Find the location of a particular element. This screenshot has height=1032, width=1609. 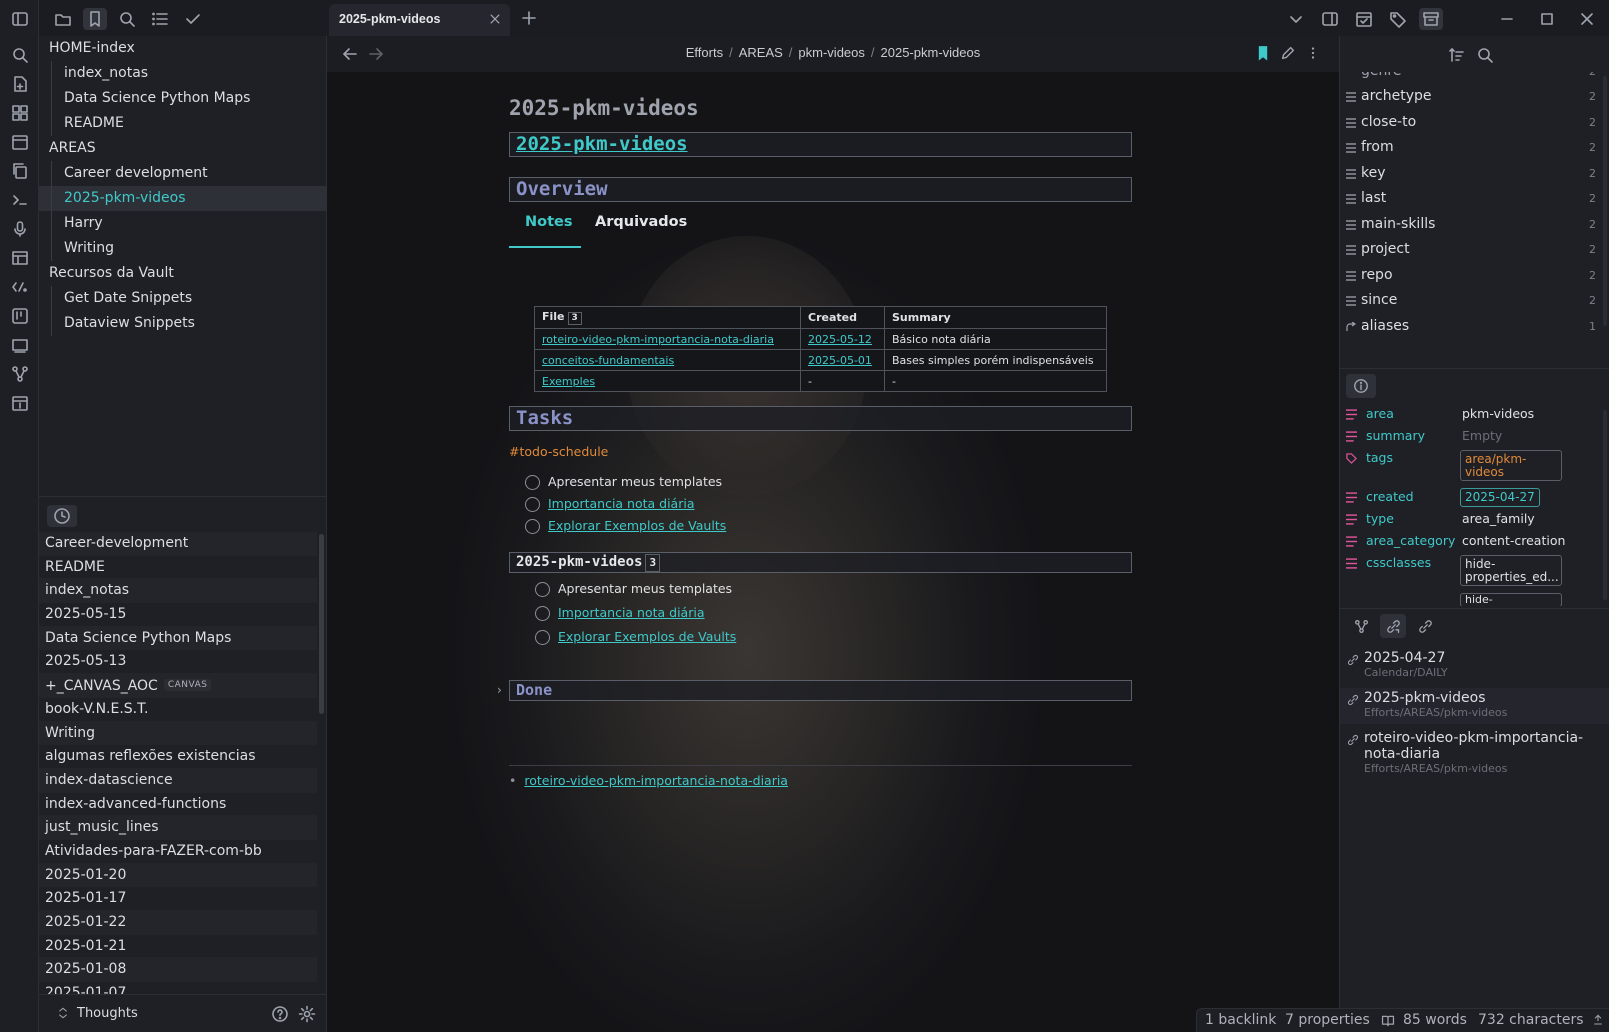

tag-item: project 2 is located at coordinates (1471, 250).